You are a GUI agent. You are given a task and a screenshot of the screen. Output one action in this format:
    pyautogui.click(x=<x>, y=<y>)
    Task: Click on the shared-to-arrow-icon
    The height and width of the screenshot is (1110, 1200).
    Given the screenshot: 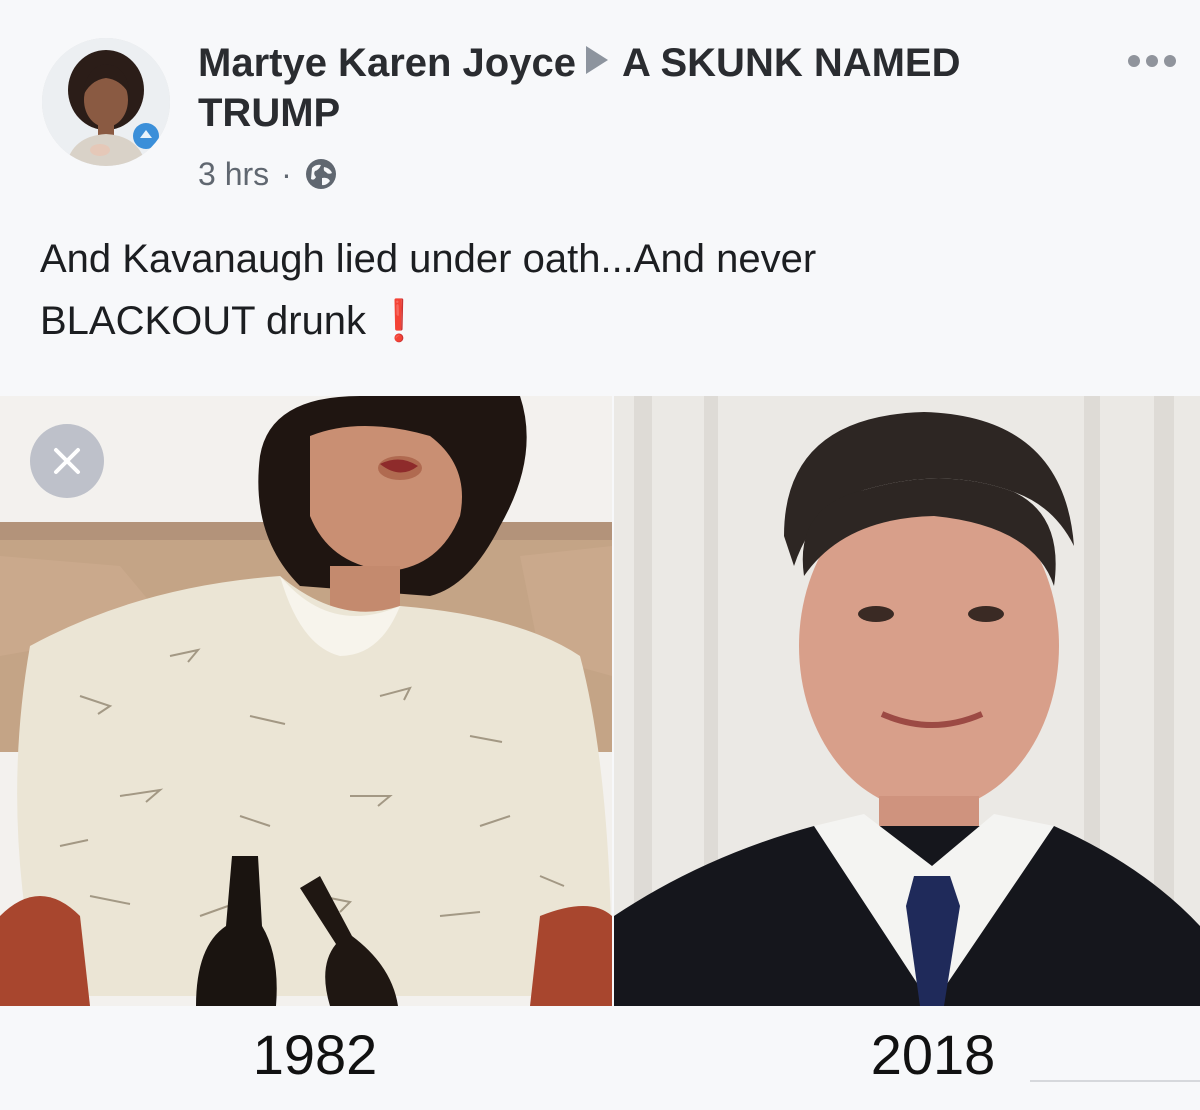 What is the action you would take?
    pyautogui.click(x=596, y=60)
    